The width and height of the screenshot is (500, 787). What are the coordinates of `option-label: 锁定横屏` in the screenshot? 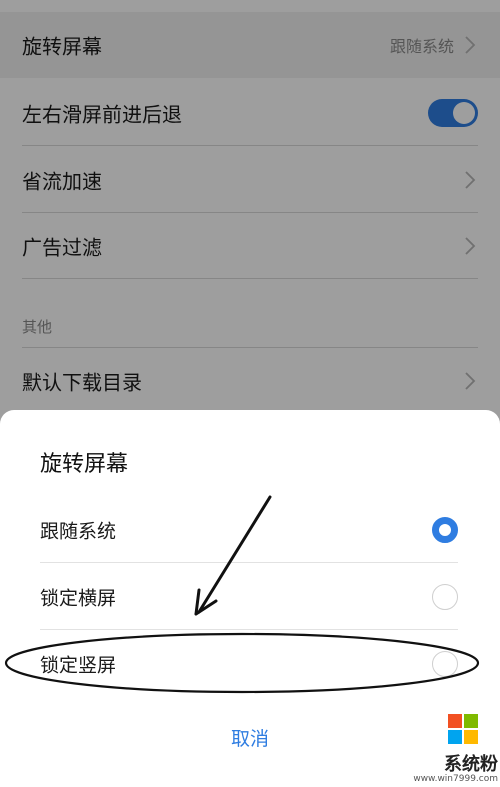 It's located at (78, 598).